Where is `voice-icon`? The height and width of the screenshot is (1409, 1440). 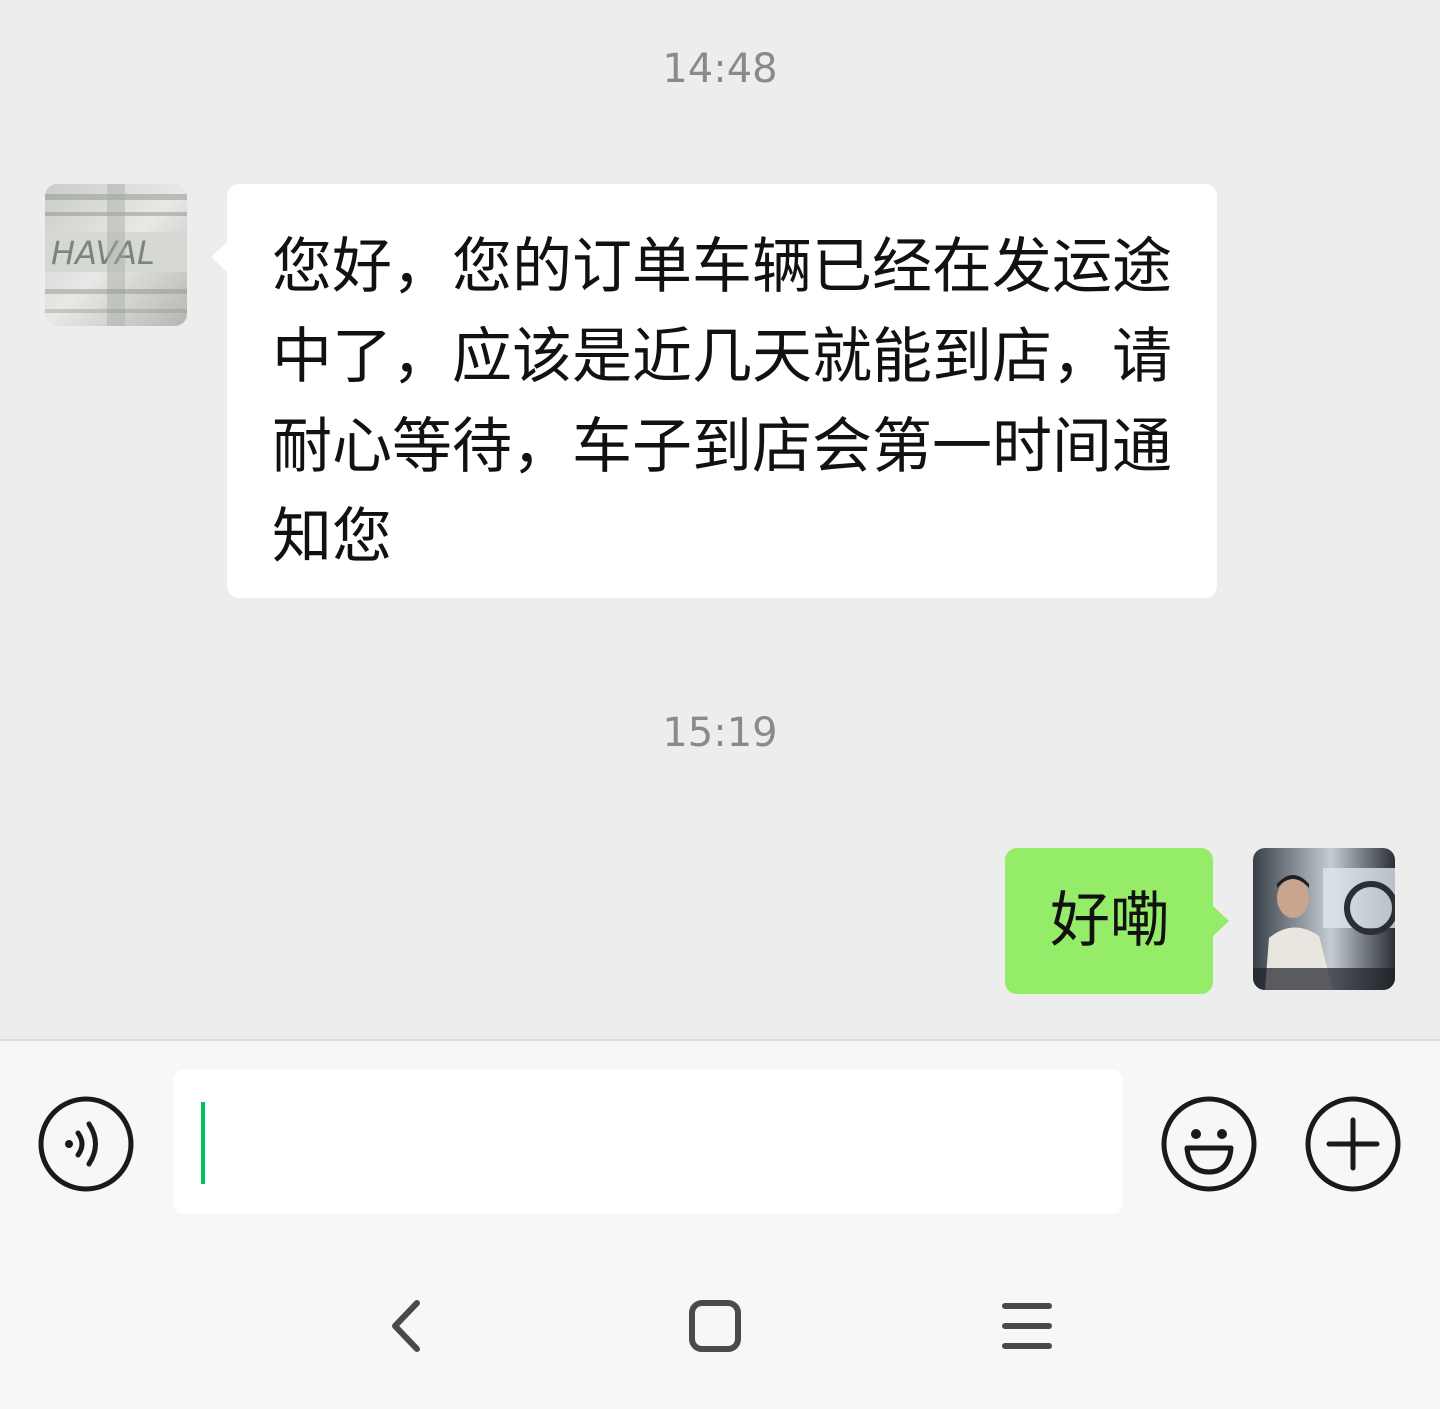
voice-icon is located at coordinates (86, 1144).